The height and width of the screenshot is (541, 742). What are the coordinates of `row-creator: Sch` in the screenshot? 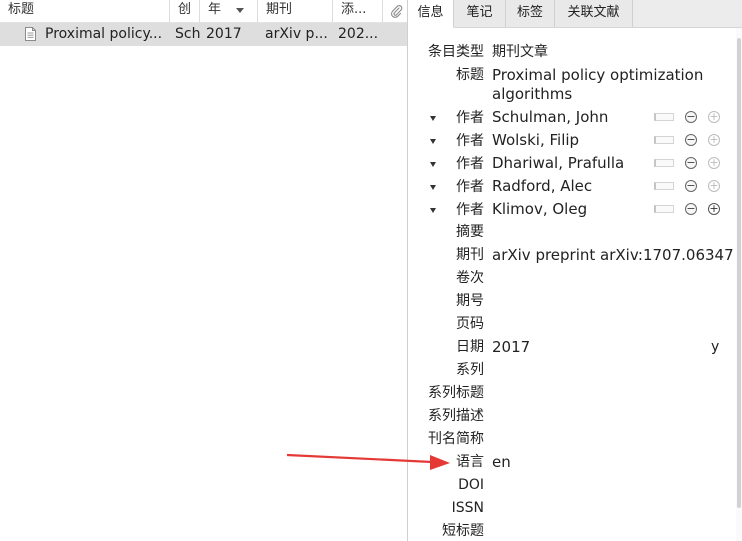 It's located at (188, 34).